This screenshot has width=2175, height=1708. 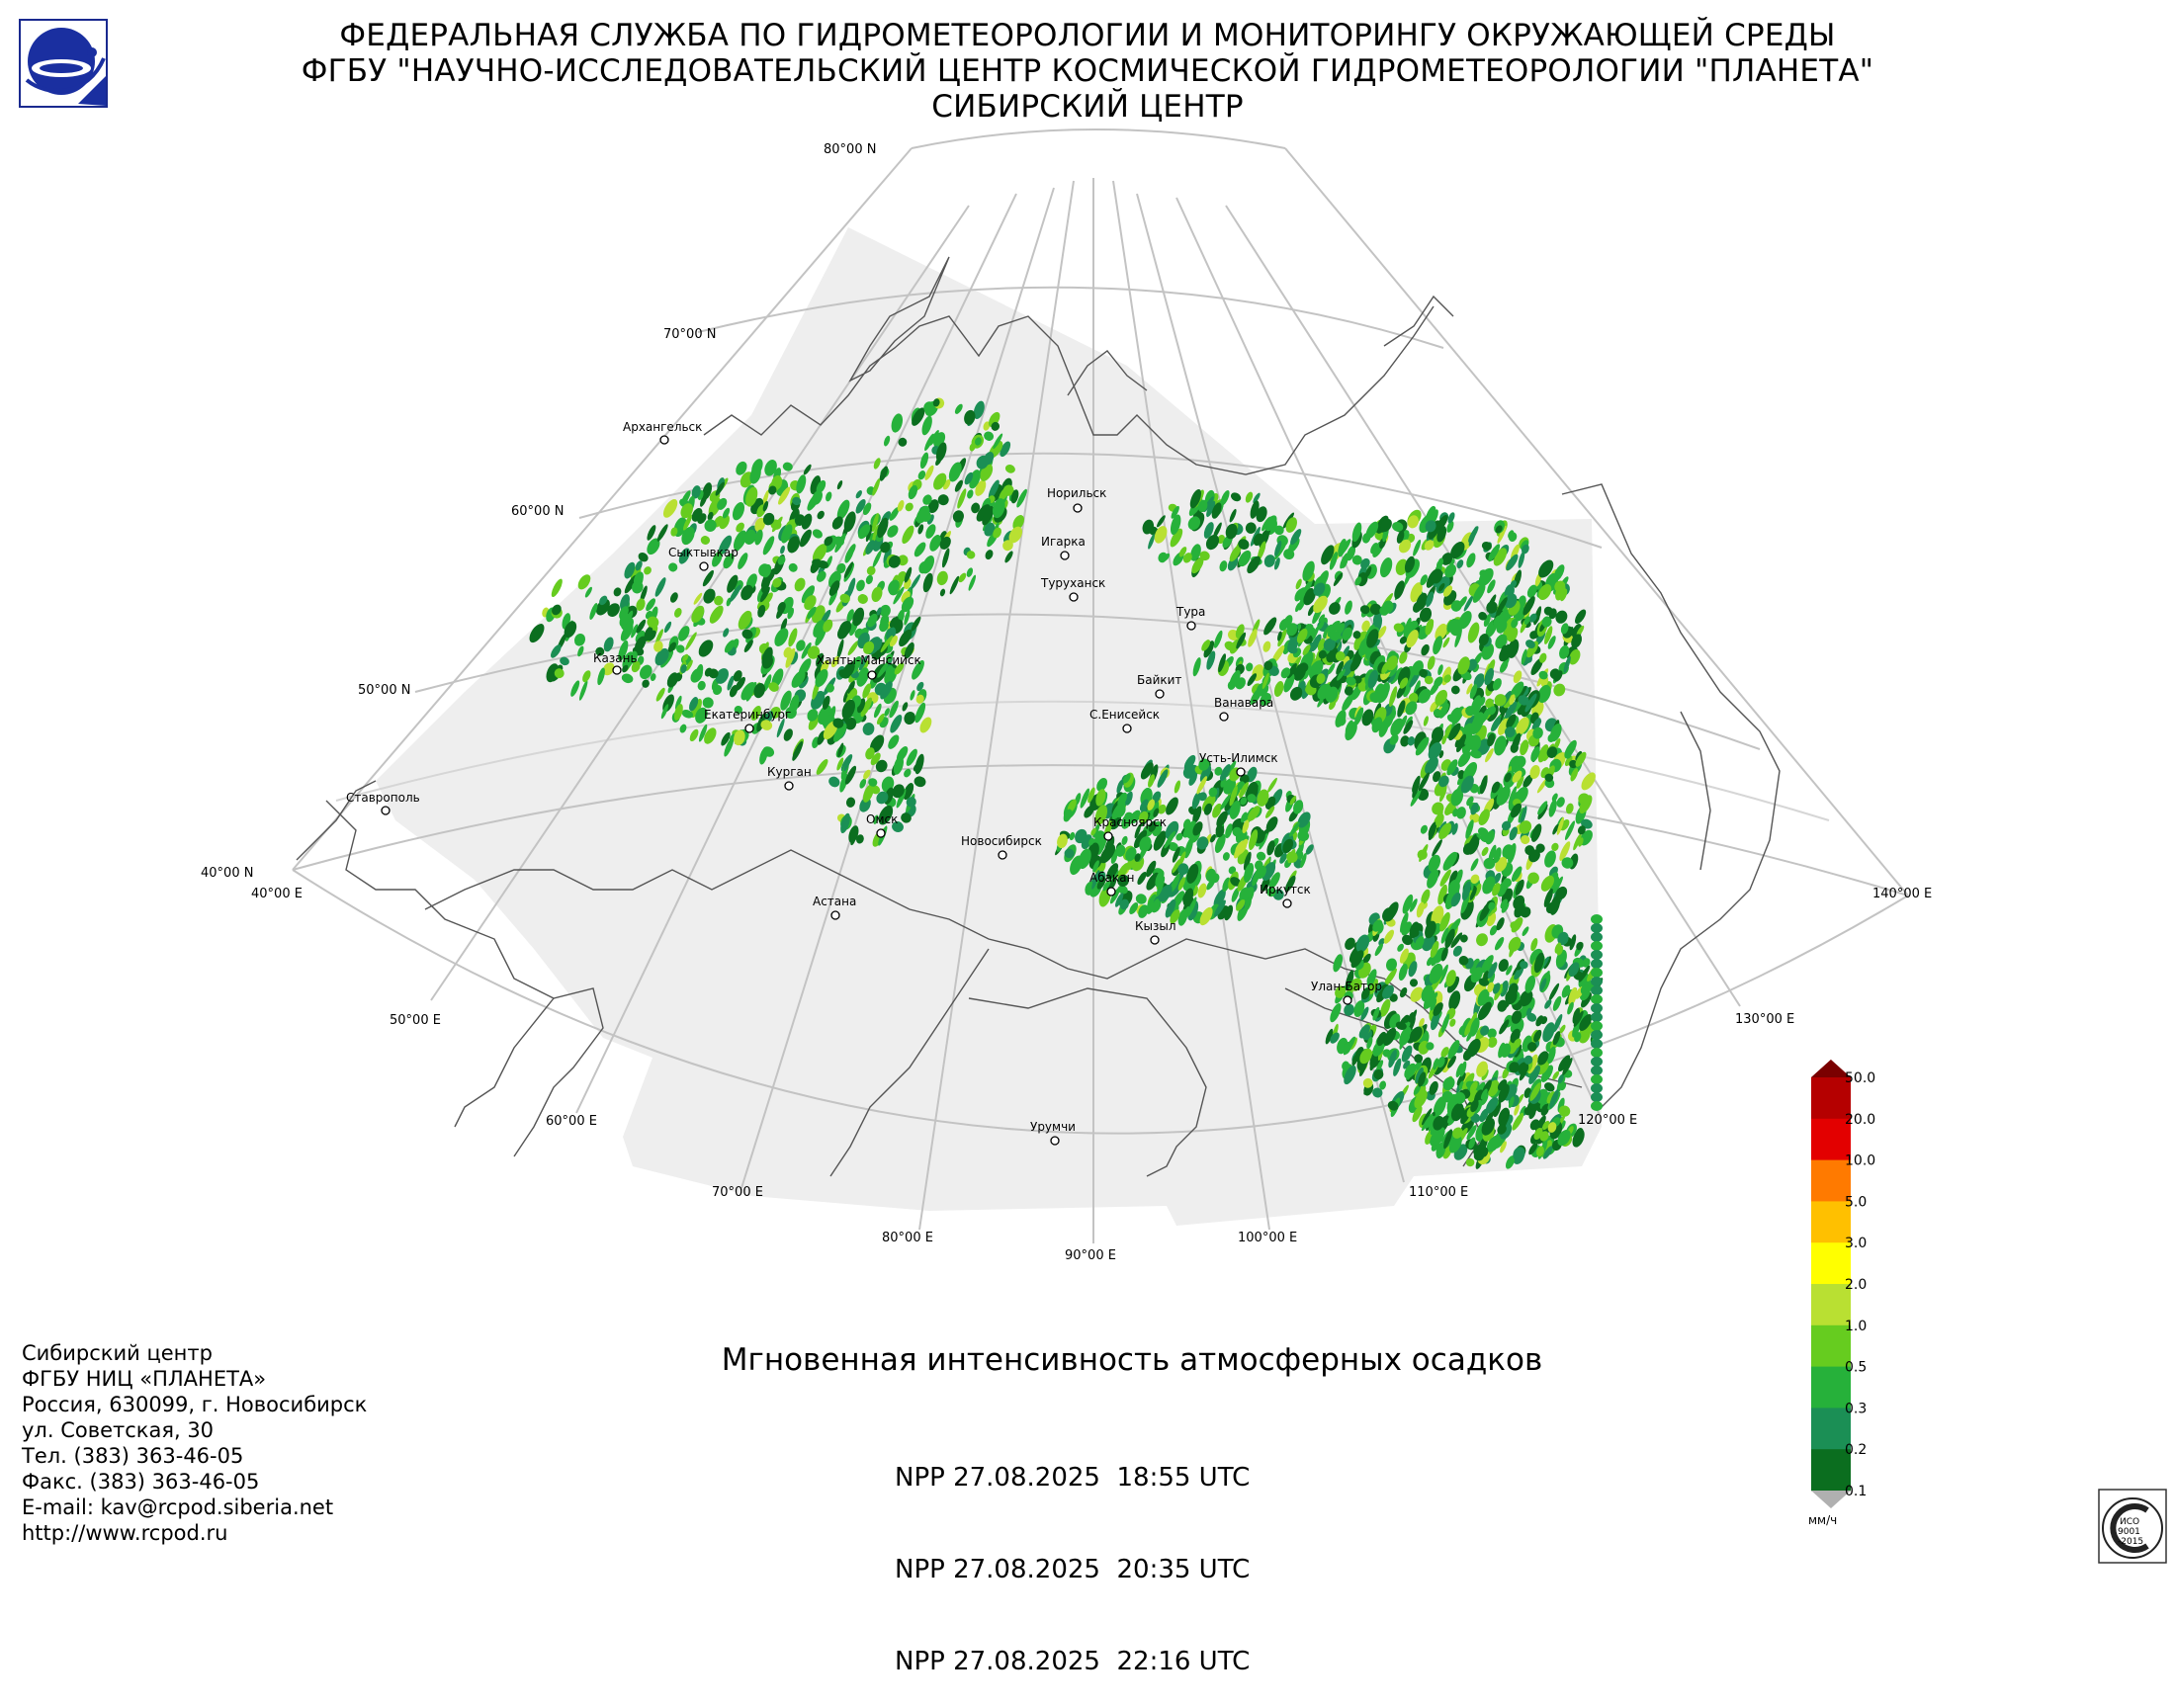 I want to click on lat-label-70: 70°00 N, so click(x=689, y=334).